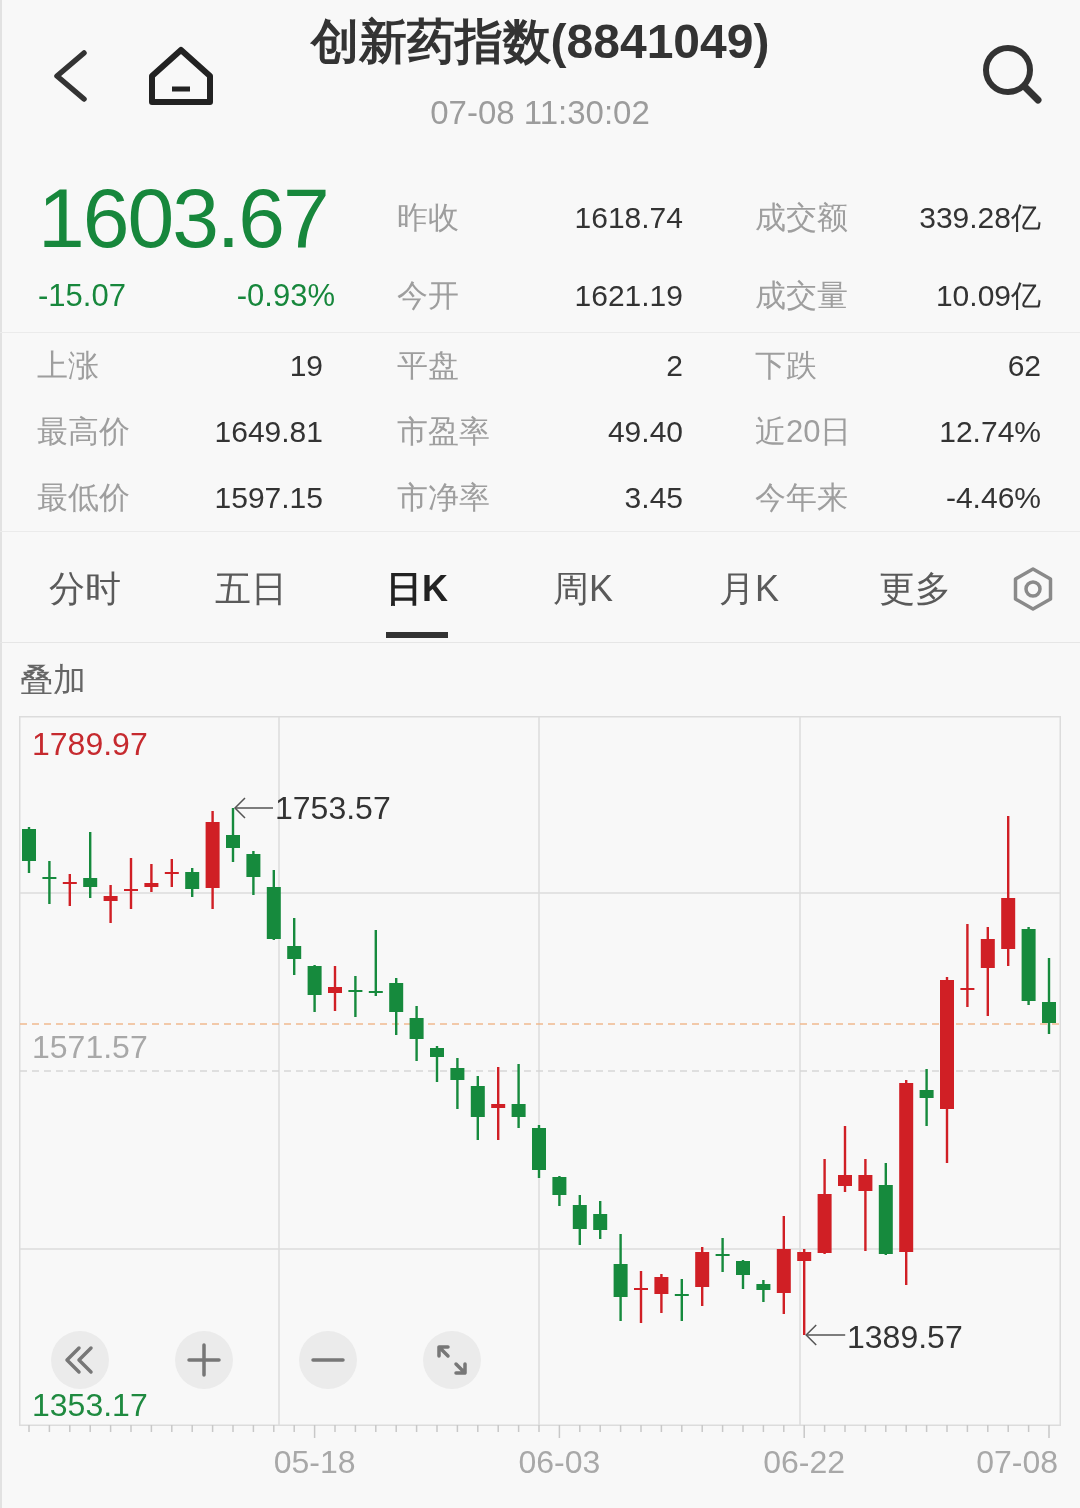 The height and width of the screenshot is (1508, 1080). What do you see at coordinates (82, 296) in the screenshot?
I see `price-change: -15.07` at bounding box center [82, 296].